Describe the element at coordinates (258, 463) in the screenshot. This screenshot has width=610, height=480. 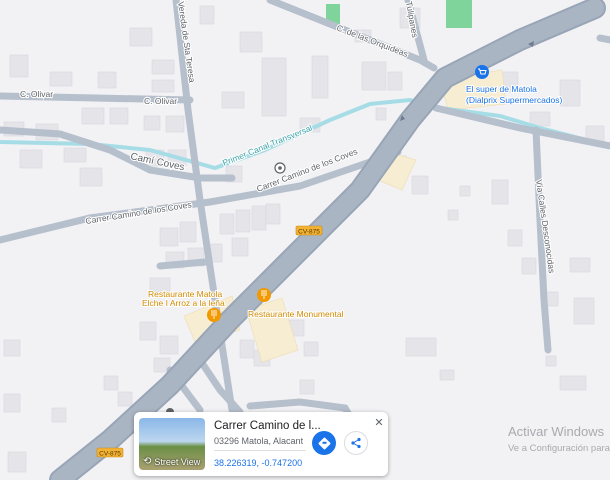
I see `place-coordinates: 38.226319, -0.747200` at that location.